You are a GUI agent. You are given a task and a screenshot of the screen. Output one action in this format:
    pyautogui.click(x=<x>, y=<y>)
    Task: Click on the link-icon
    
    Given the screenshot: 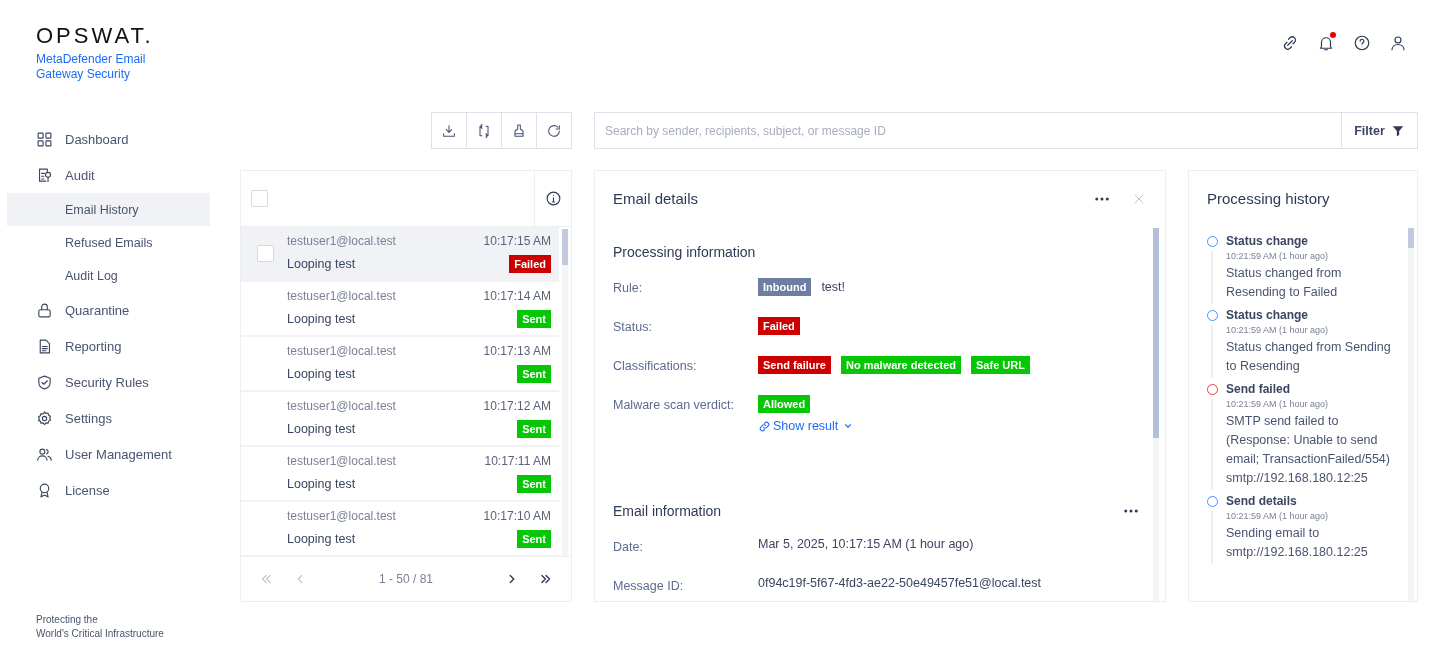 What is the action you would take?
    pyautogui.click(x=764, y=426)
    